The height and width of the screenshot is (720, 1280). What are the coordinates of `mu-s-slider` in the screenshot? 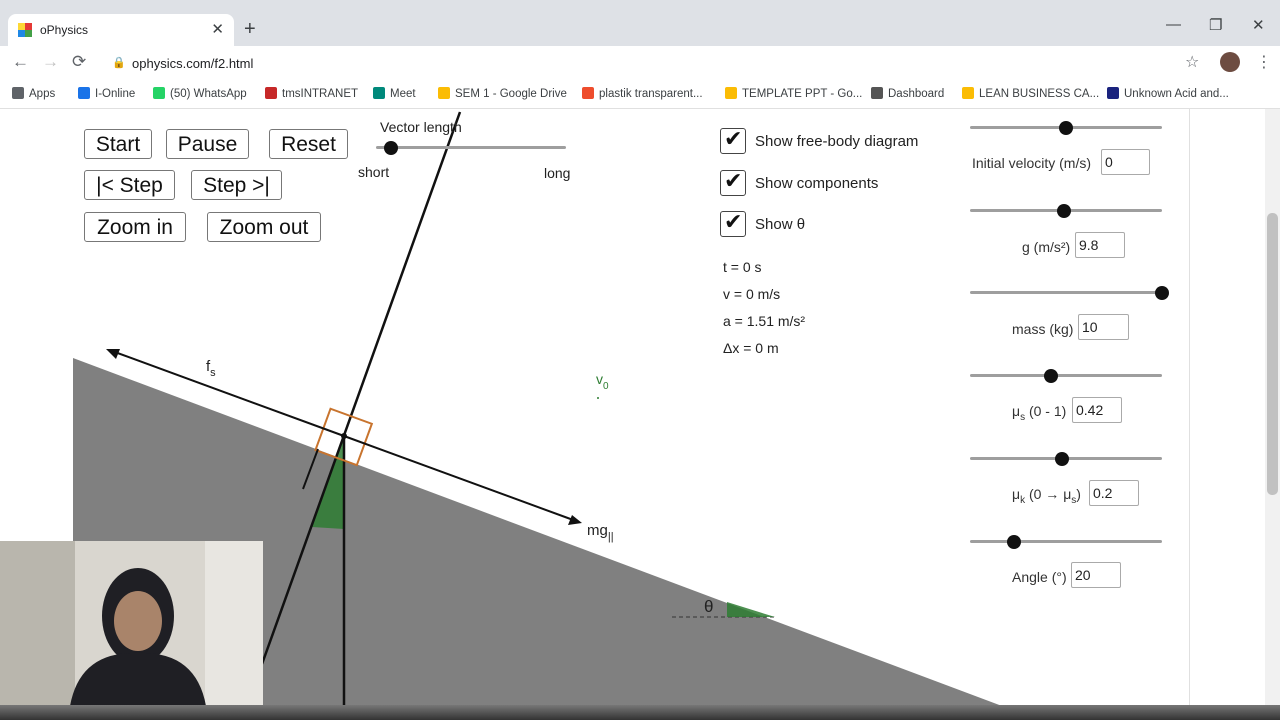 It's located at (1066, 458).